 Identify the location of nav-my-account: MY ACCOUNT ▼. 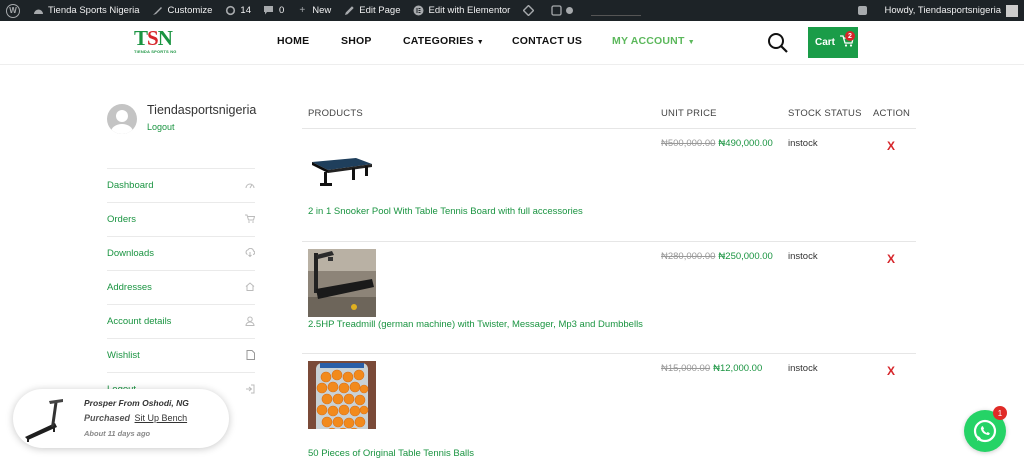
(653, 41).